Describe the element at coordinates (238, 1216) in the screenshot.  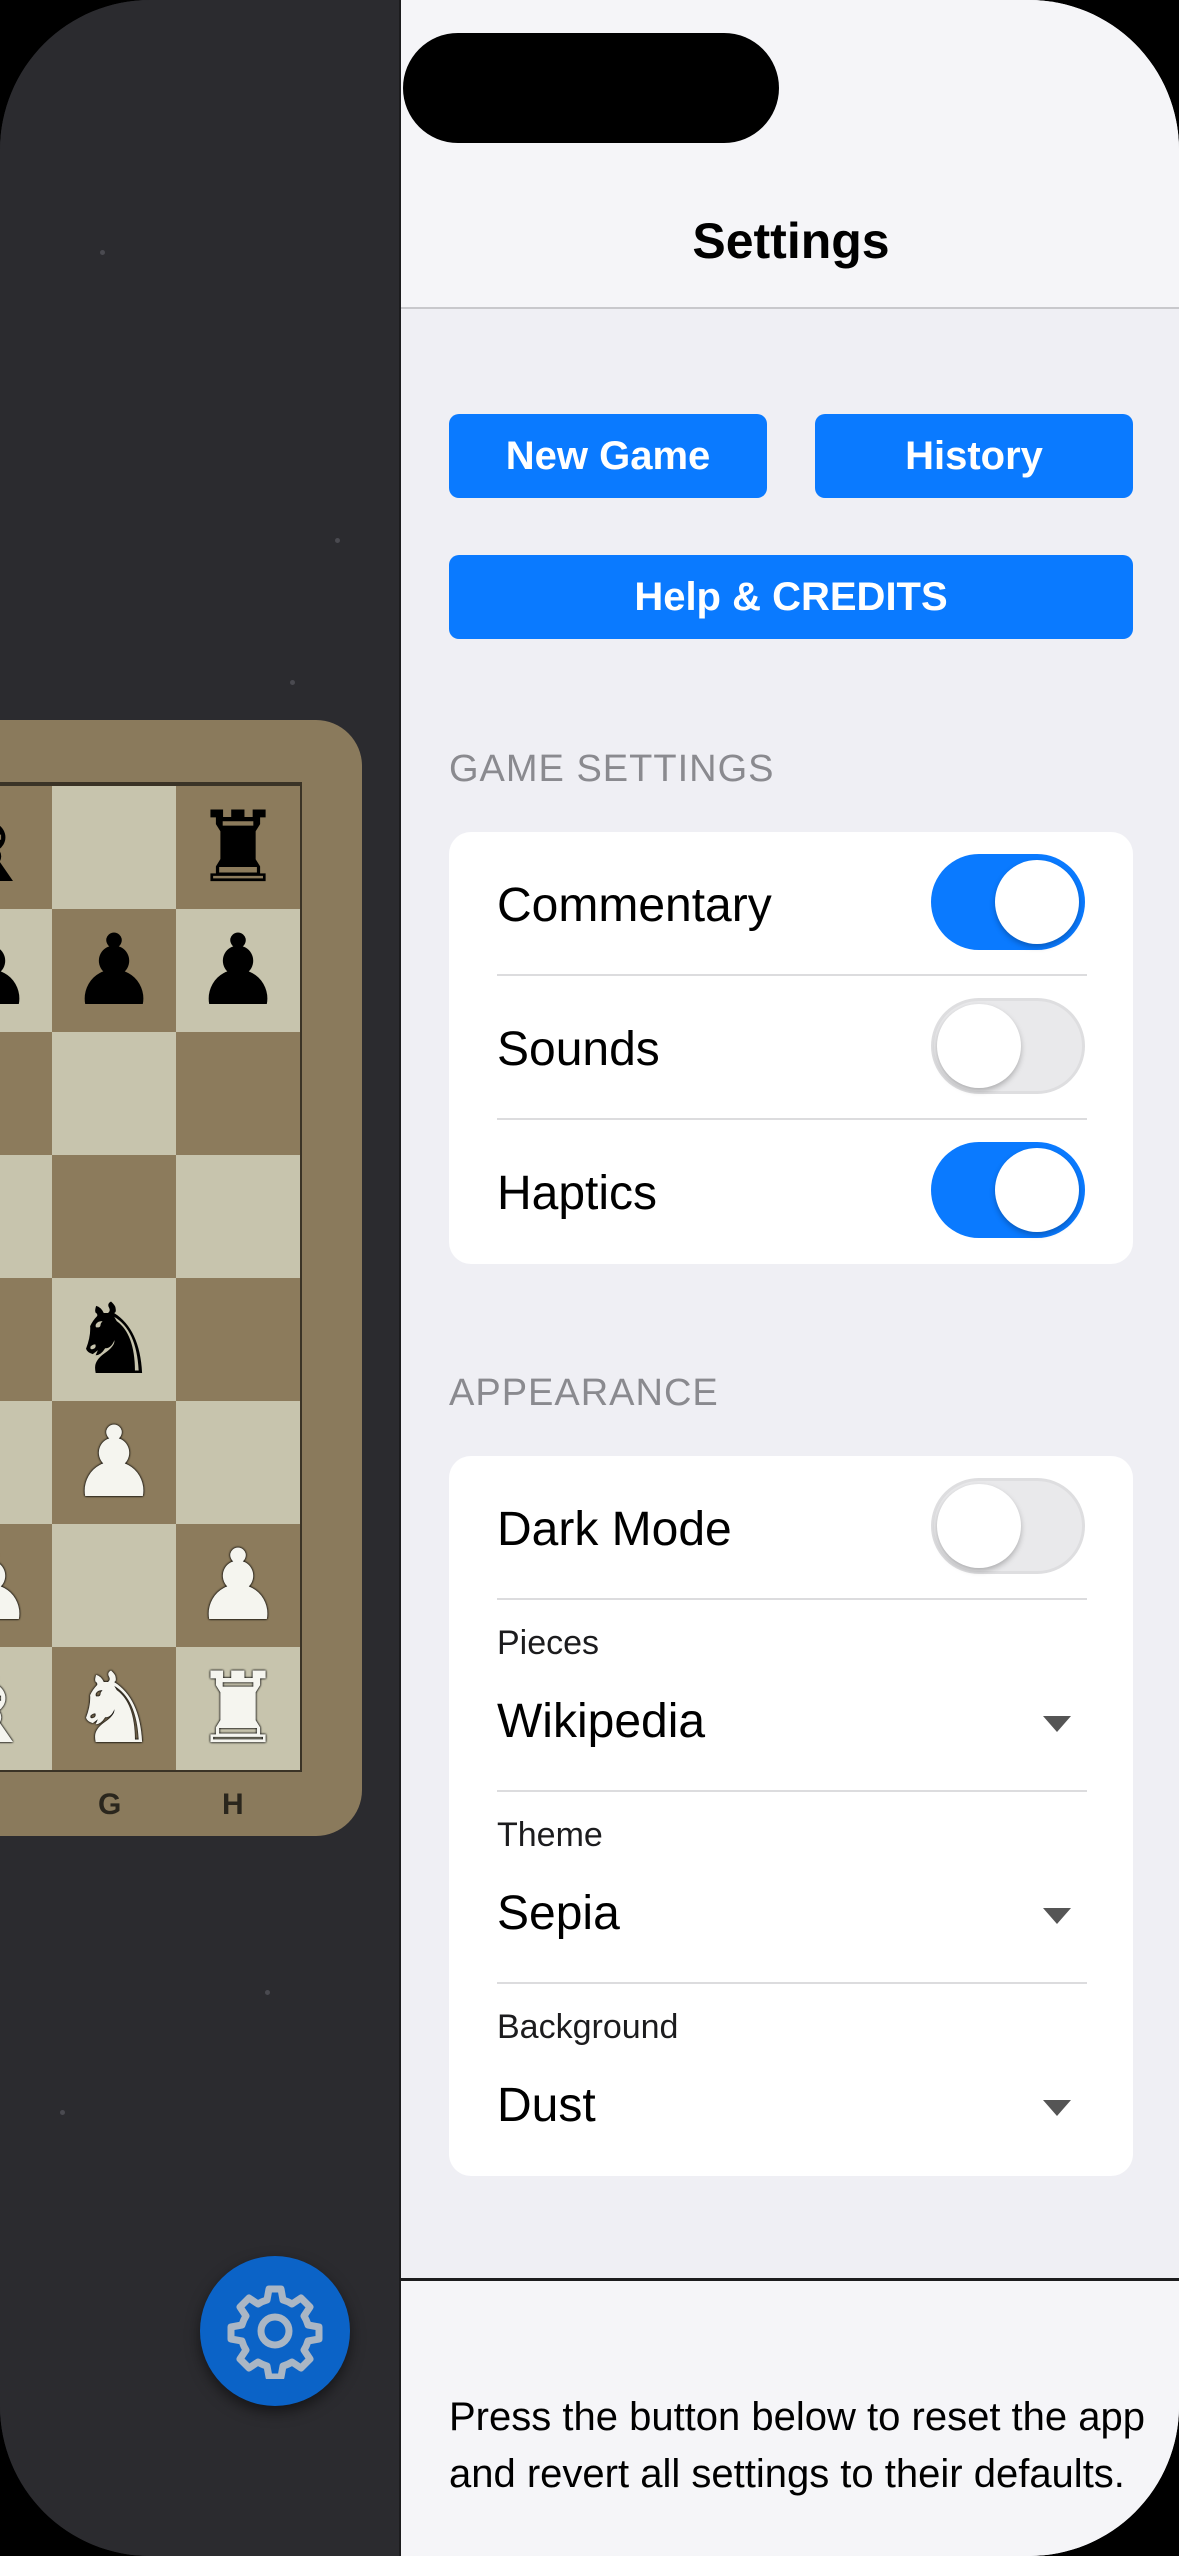
I see `square-h5` at that location.